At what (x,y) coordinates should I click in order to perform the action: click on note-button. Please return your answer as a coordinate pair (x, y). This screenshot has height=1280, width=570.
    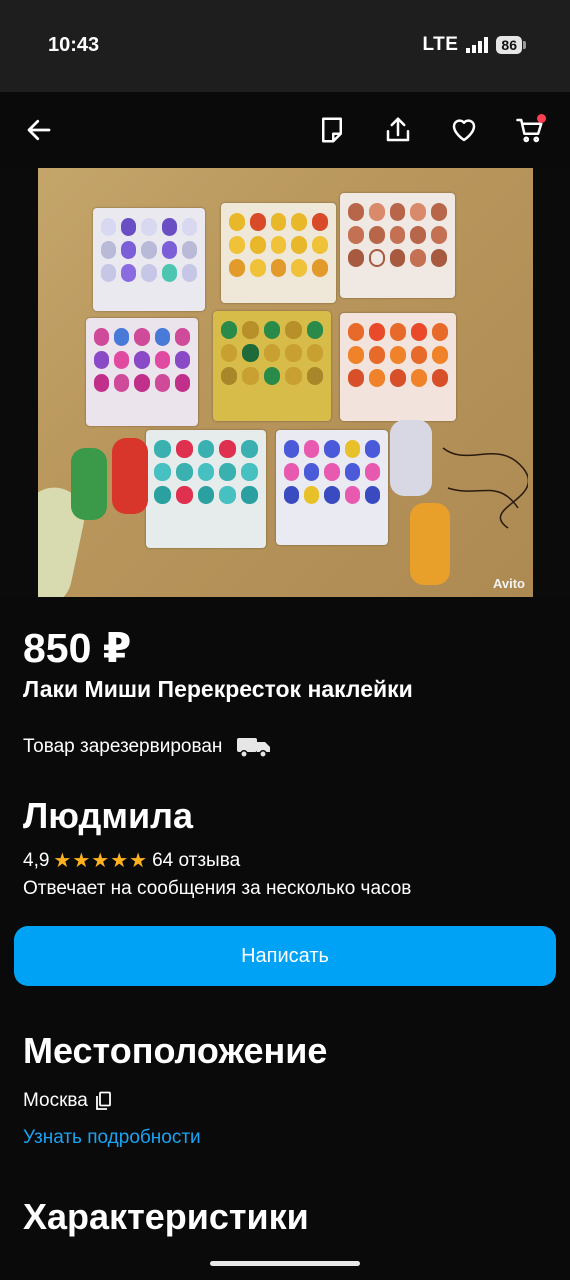
    Looking at the image, I should click on (332, 130).